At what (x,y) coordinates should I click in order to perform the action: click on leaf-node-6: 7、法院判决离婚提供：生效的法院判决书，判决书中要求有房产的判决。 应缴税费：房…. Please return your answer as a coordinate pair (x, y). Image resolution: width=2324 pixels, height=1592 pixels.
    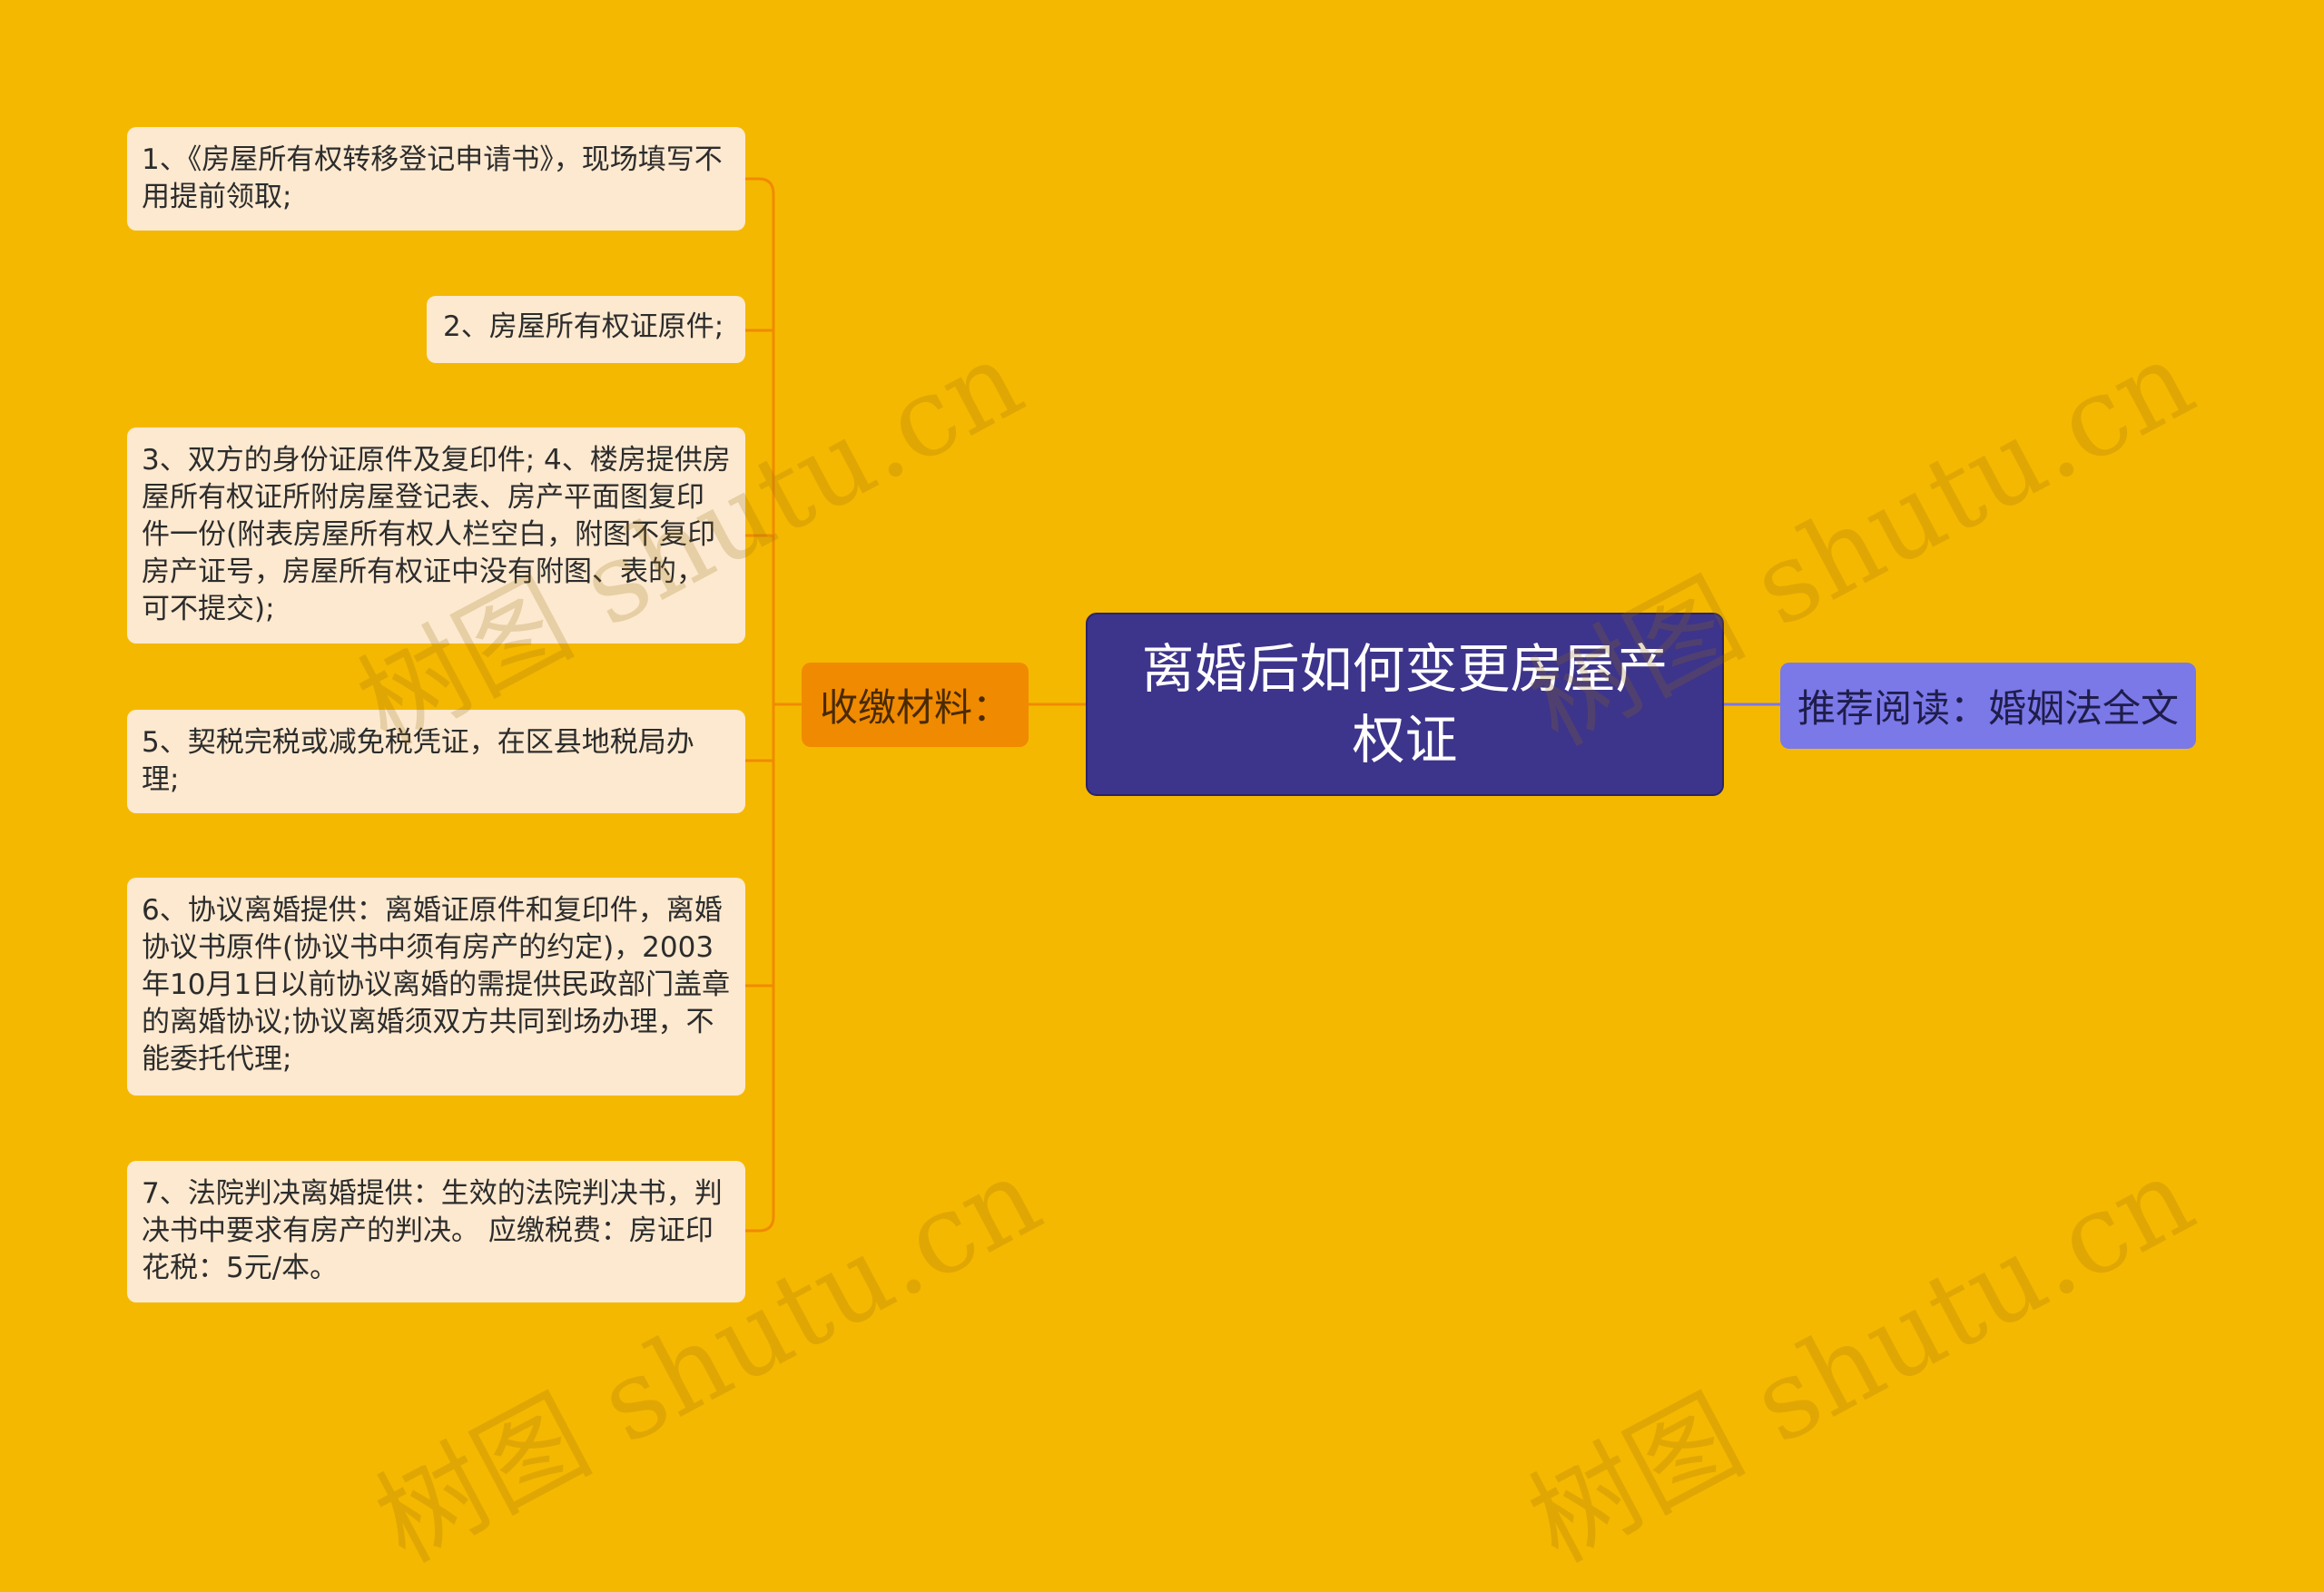
    Looking at the image, I should click on (436, 1231).